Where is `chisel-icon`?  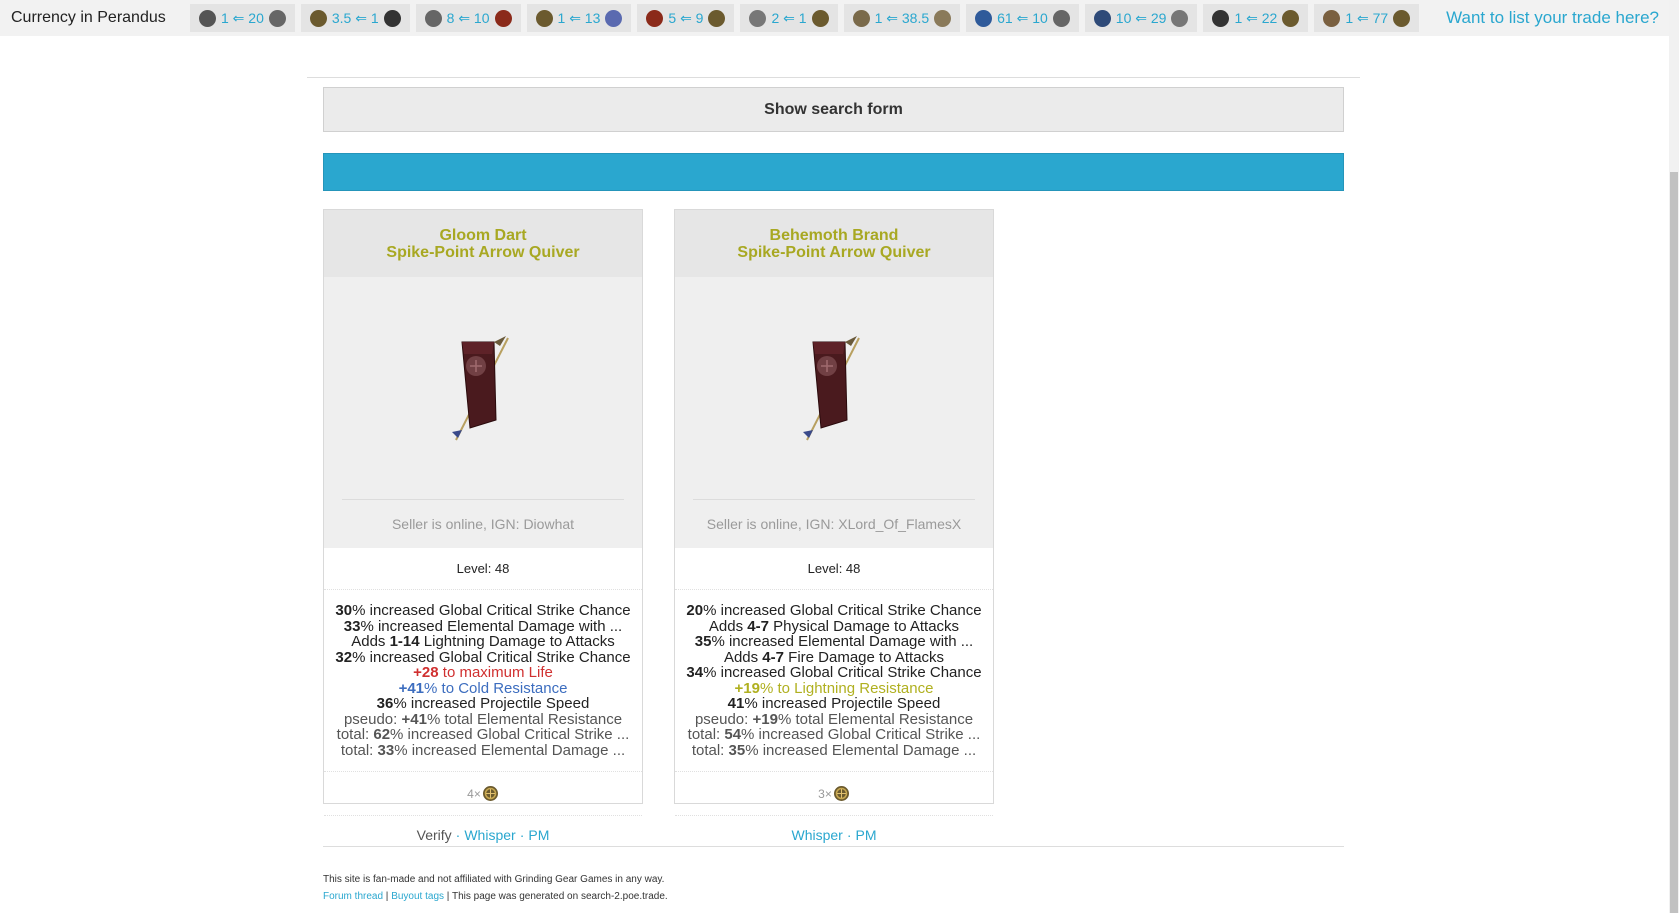 chisel-icon is located at coordinates (1061, 18).